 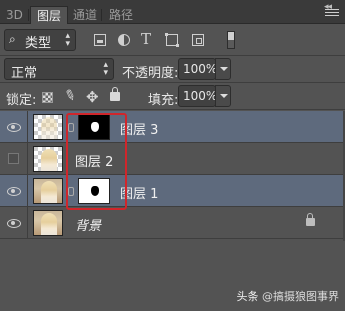 What do you see at coordinates (124, 40) in the screenshot?
I see `adjustment-filter-icon` at bounding box center [124, 40].